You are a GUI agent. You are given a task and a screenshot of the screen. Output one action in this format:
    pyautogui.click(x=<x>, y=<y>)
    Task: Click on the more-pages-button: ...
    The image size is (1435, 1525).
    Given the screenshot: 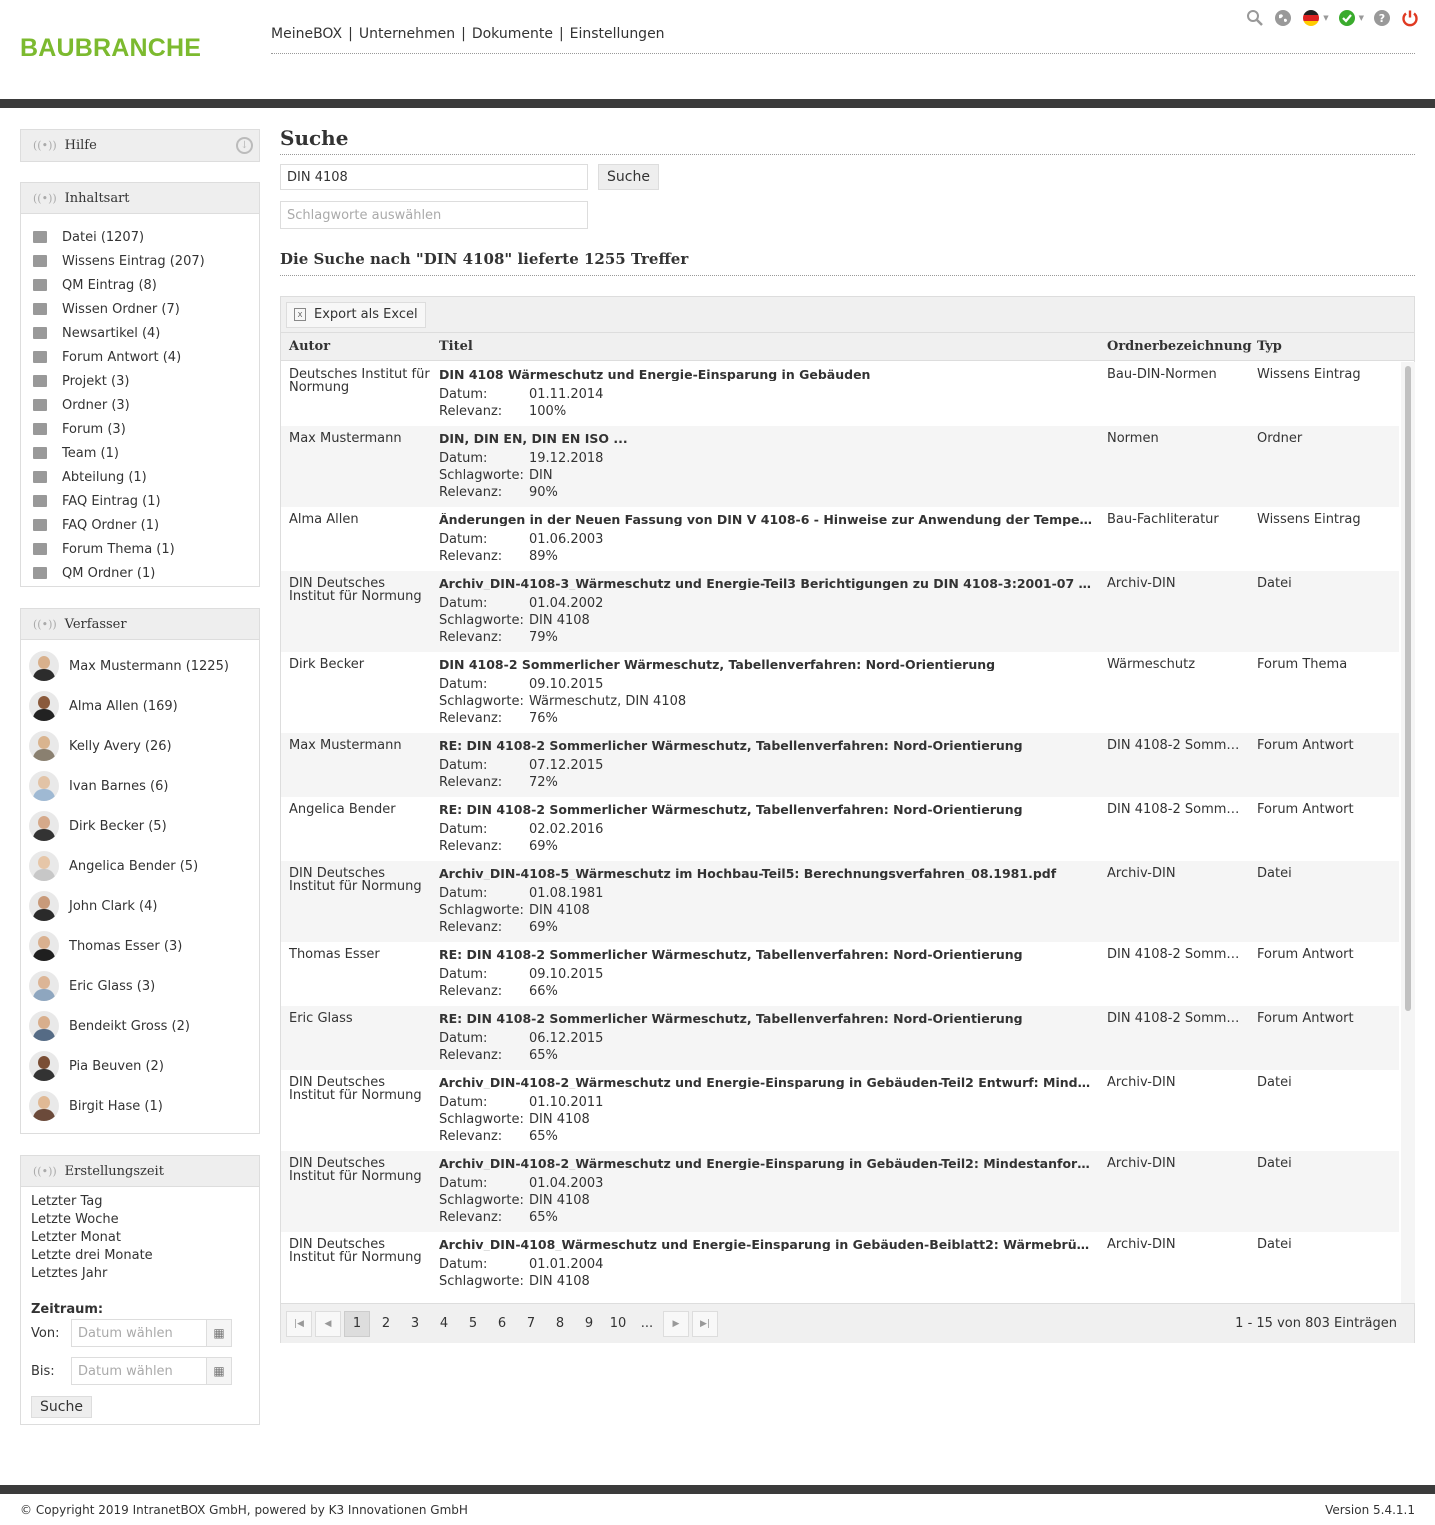 What is the action you would take?
    pyautogui.click(x=647, y=1324)
    